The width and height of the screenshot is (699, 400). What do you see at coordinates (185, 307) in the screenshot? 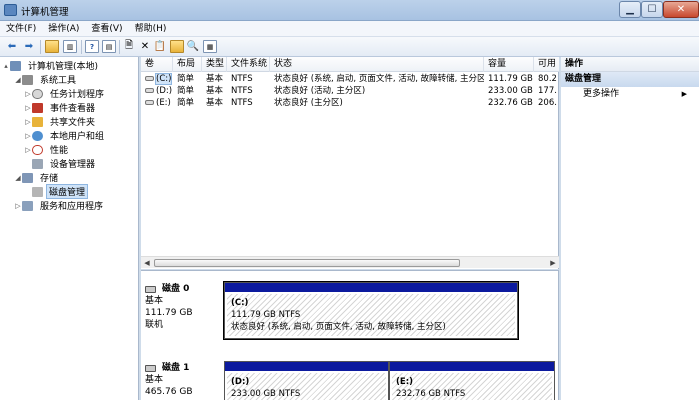
I see `disk-0-info: 磁盘 0 基本 111.79 GB 联机` at bounding box center [185, 307].